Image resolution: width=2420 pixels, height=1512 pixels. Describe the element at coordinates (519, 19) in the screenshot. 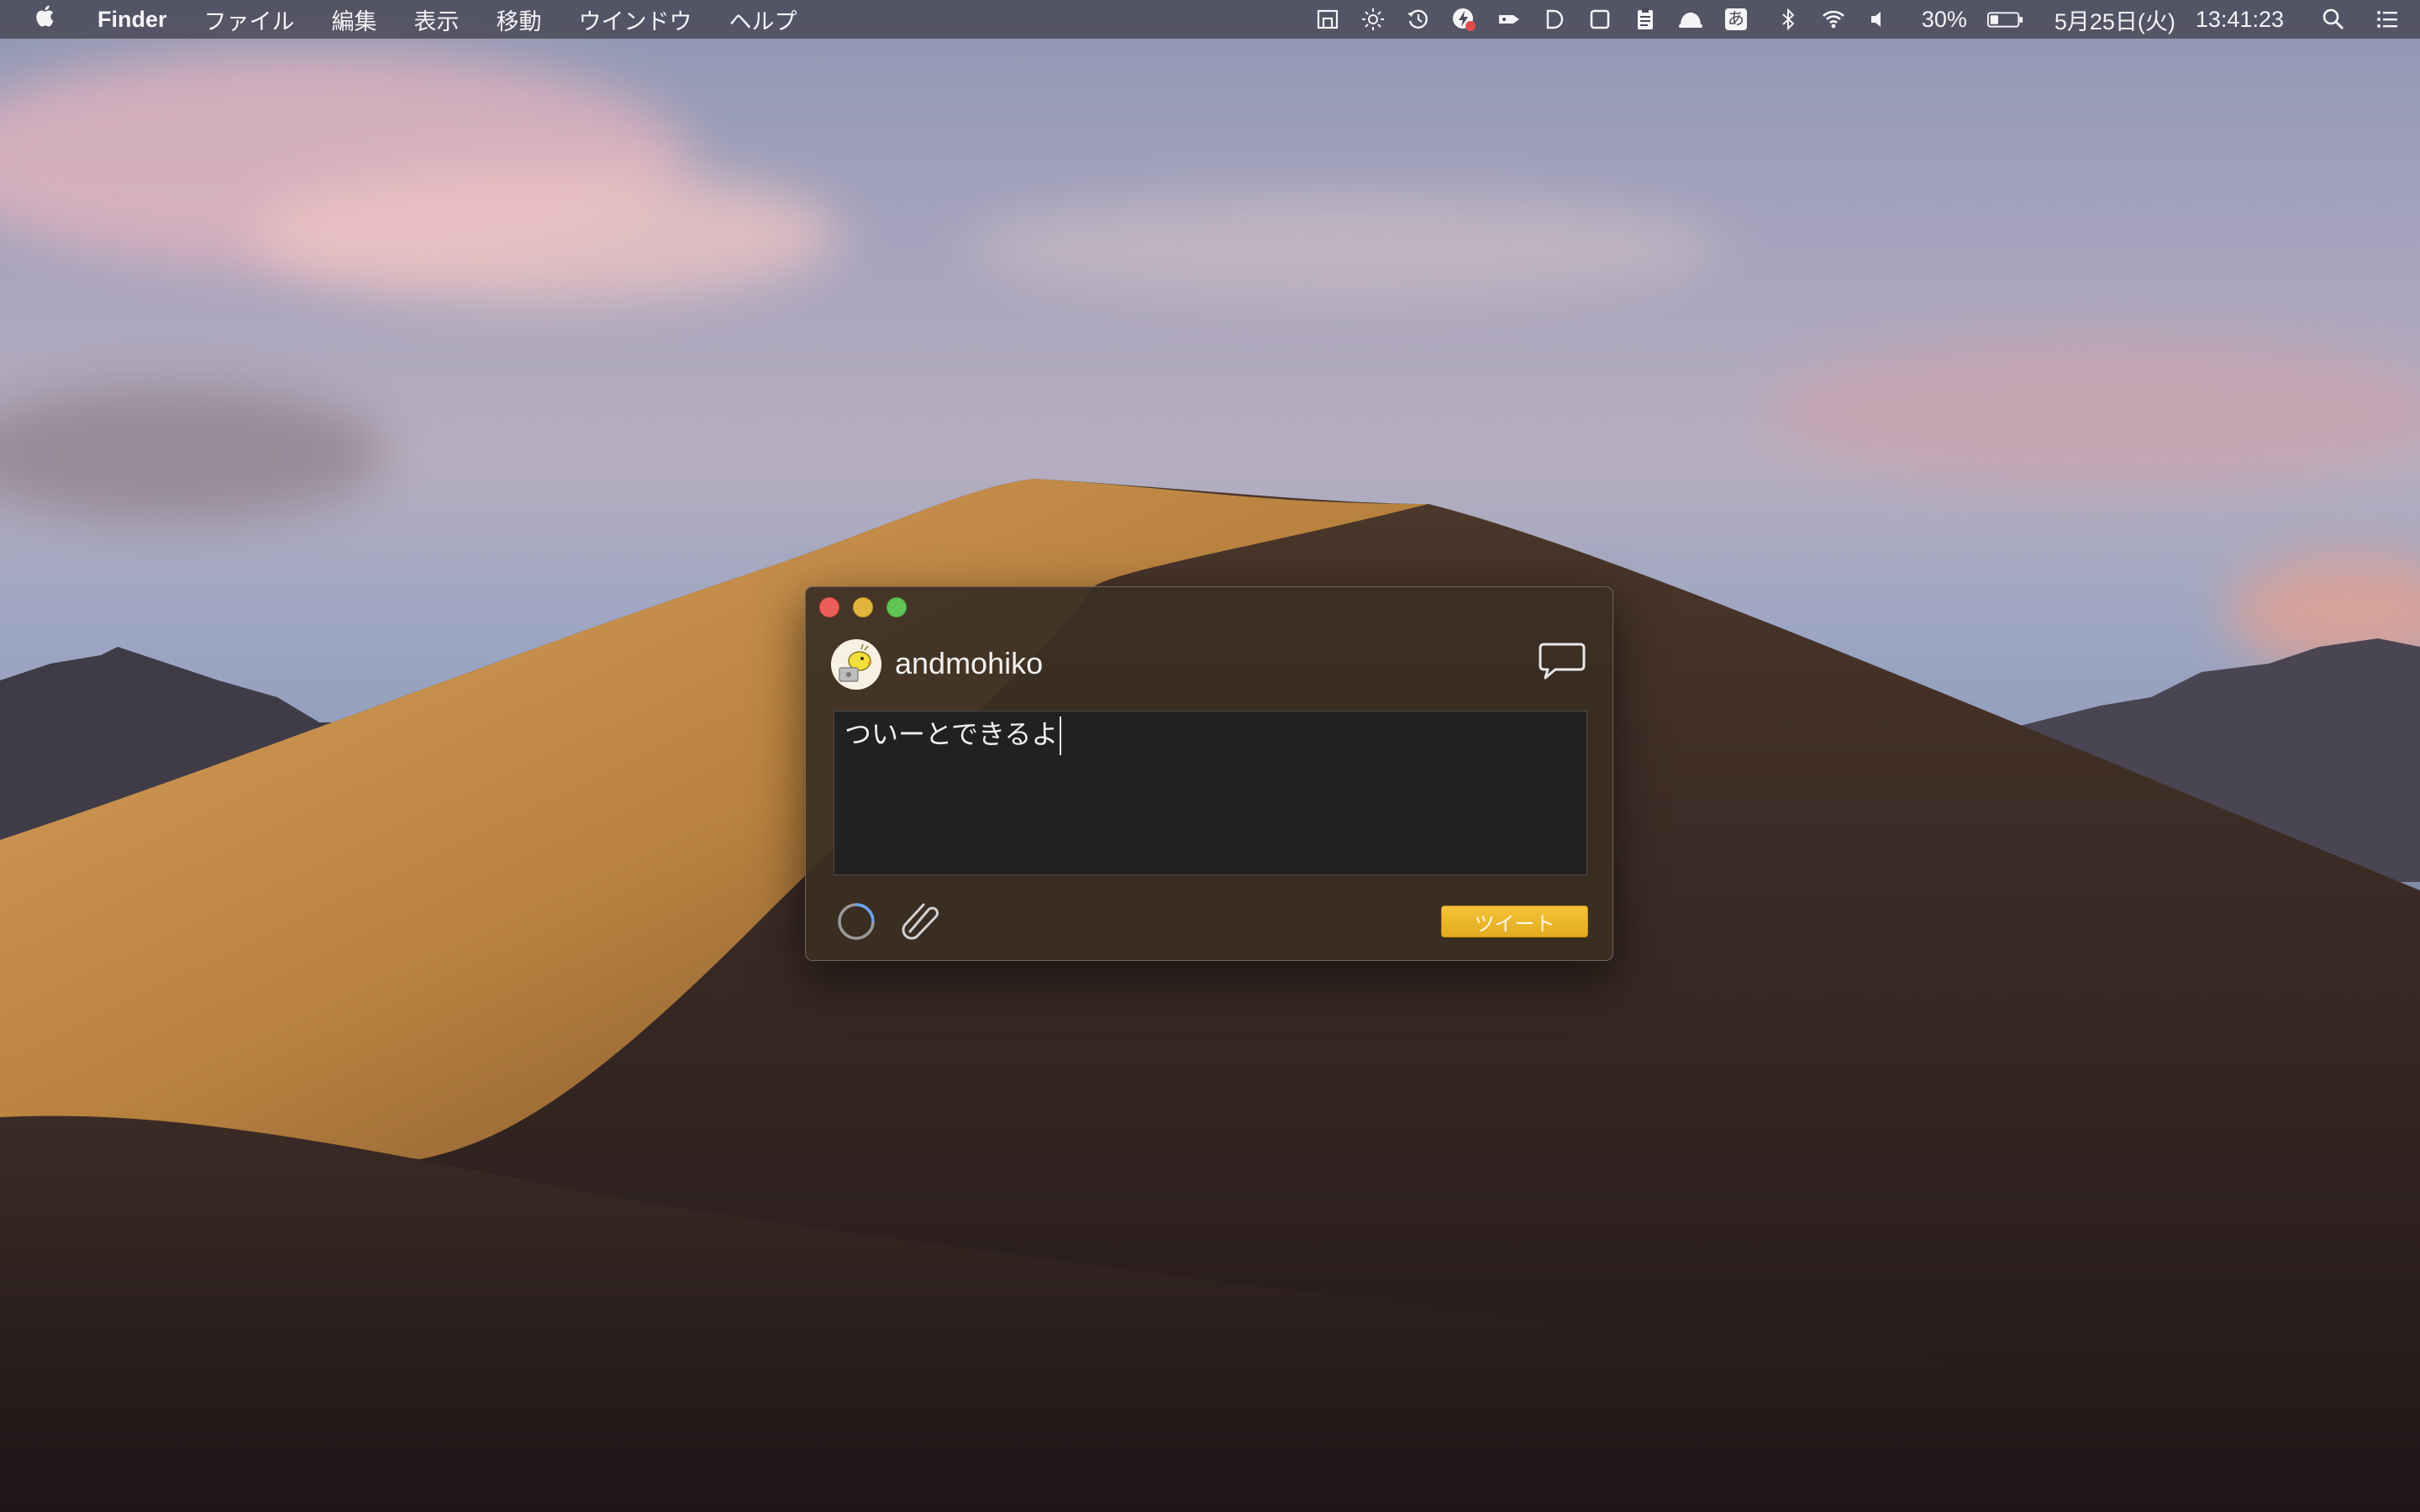

I see `menu-go: 移動` at that location.